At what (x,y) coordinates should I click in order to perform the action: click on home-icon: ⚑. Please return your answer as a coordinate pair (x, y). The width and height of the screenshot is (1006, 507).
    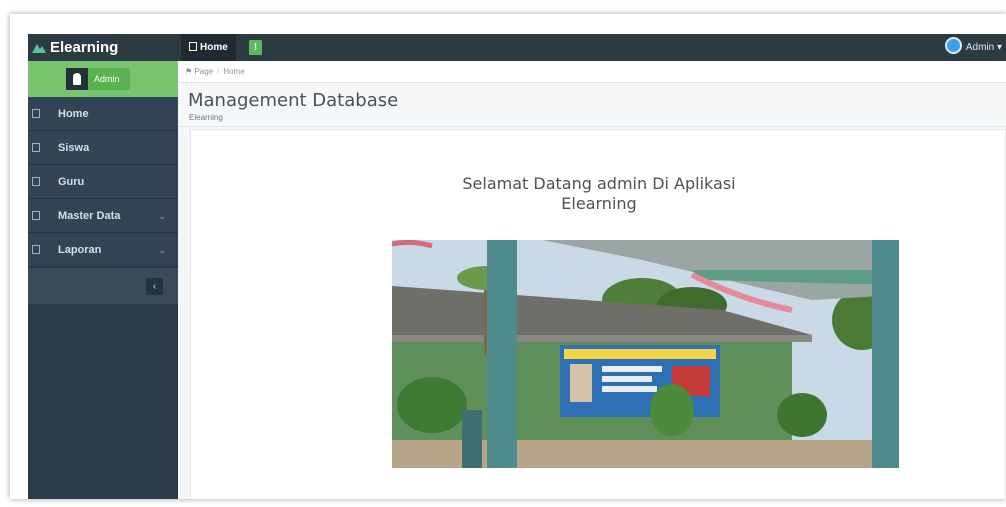
    Looking at the image, I should click on (189, 71).